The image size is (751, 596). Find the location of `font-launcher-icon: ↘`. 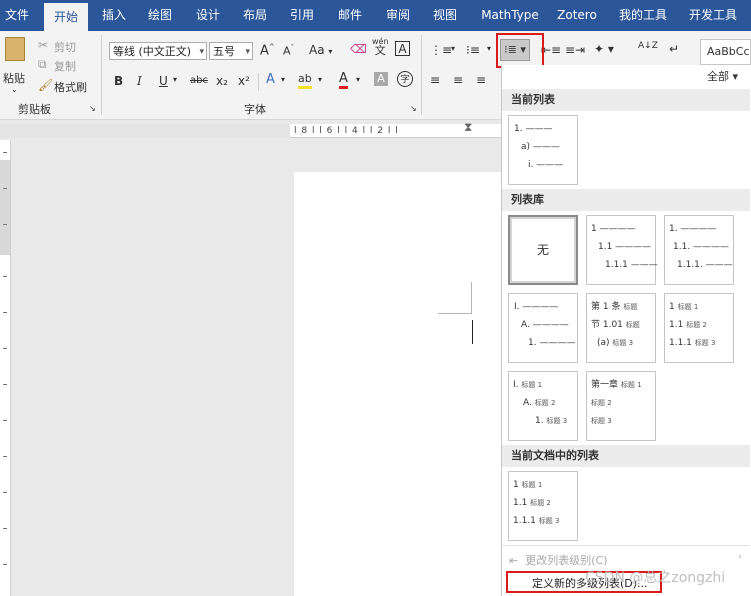

font-launcher-icon: ↘ is located at coordinates (413, 108).